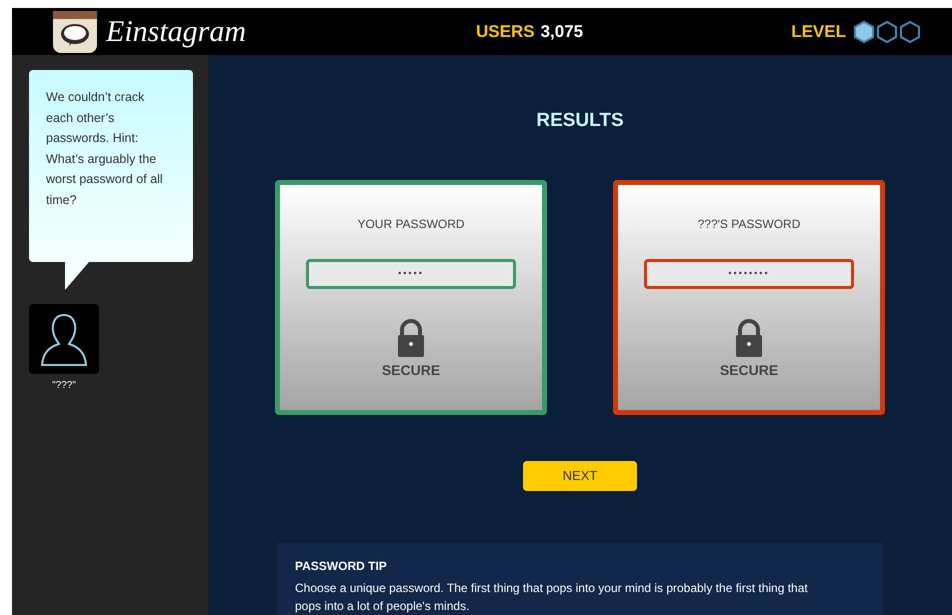  What do you see at coordinates (818, 31) in the screenshot?
I see `level-label: LEVEL` at bounding box center [818, 31].